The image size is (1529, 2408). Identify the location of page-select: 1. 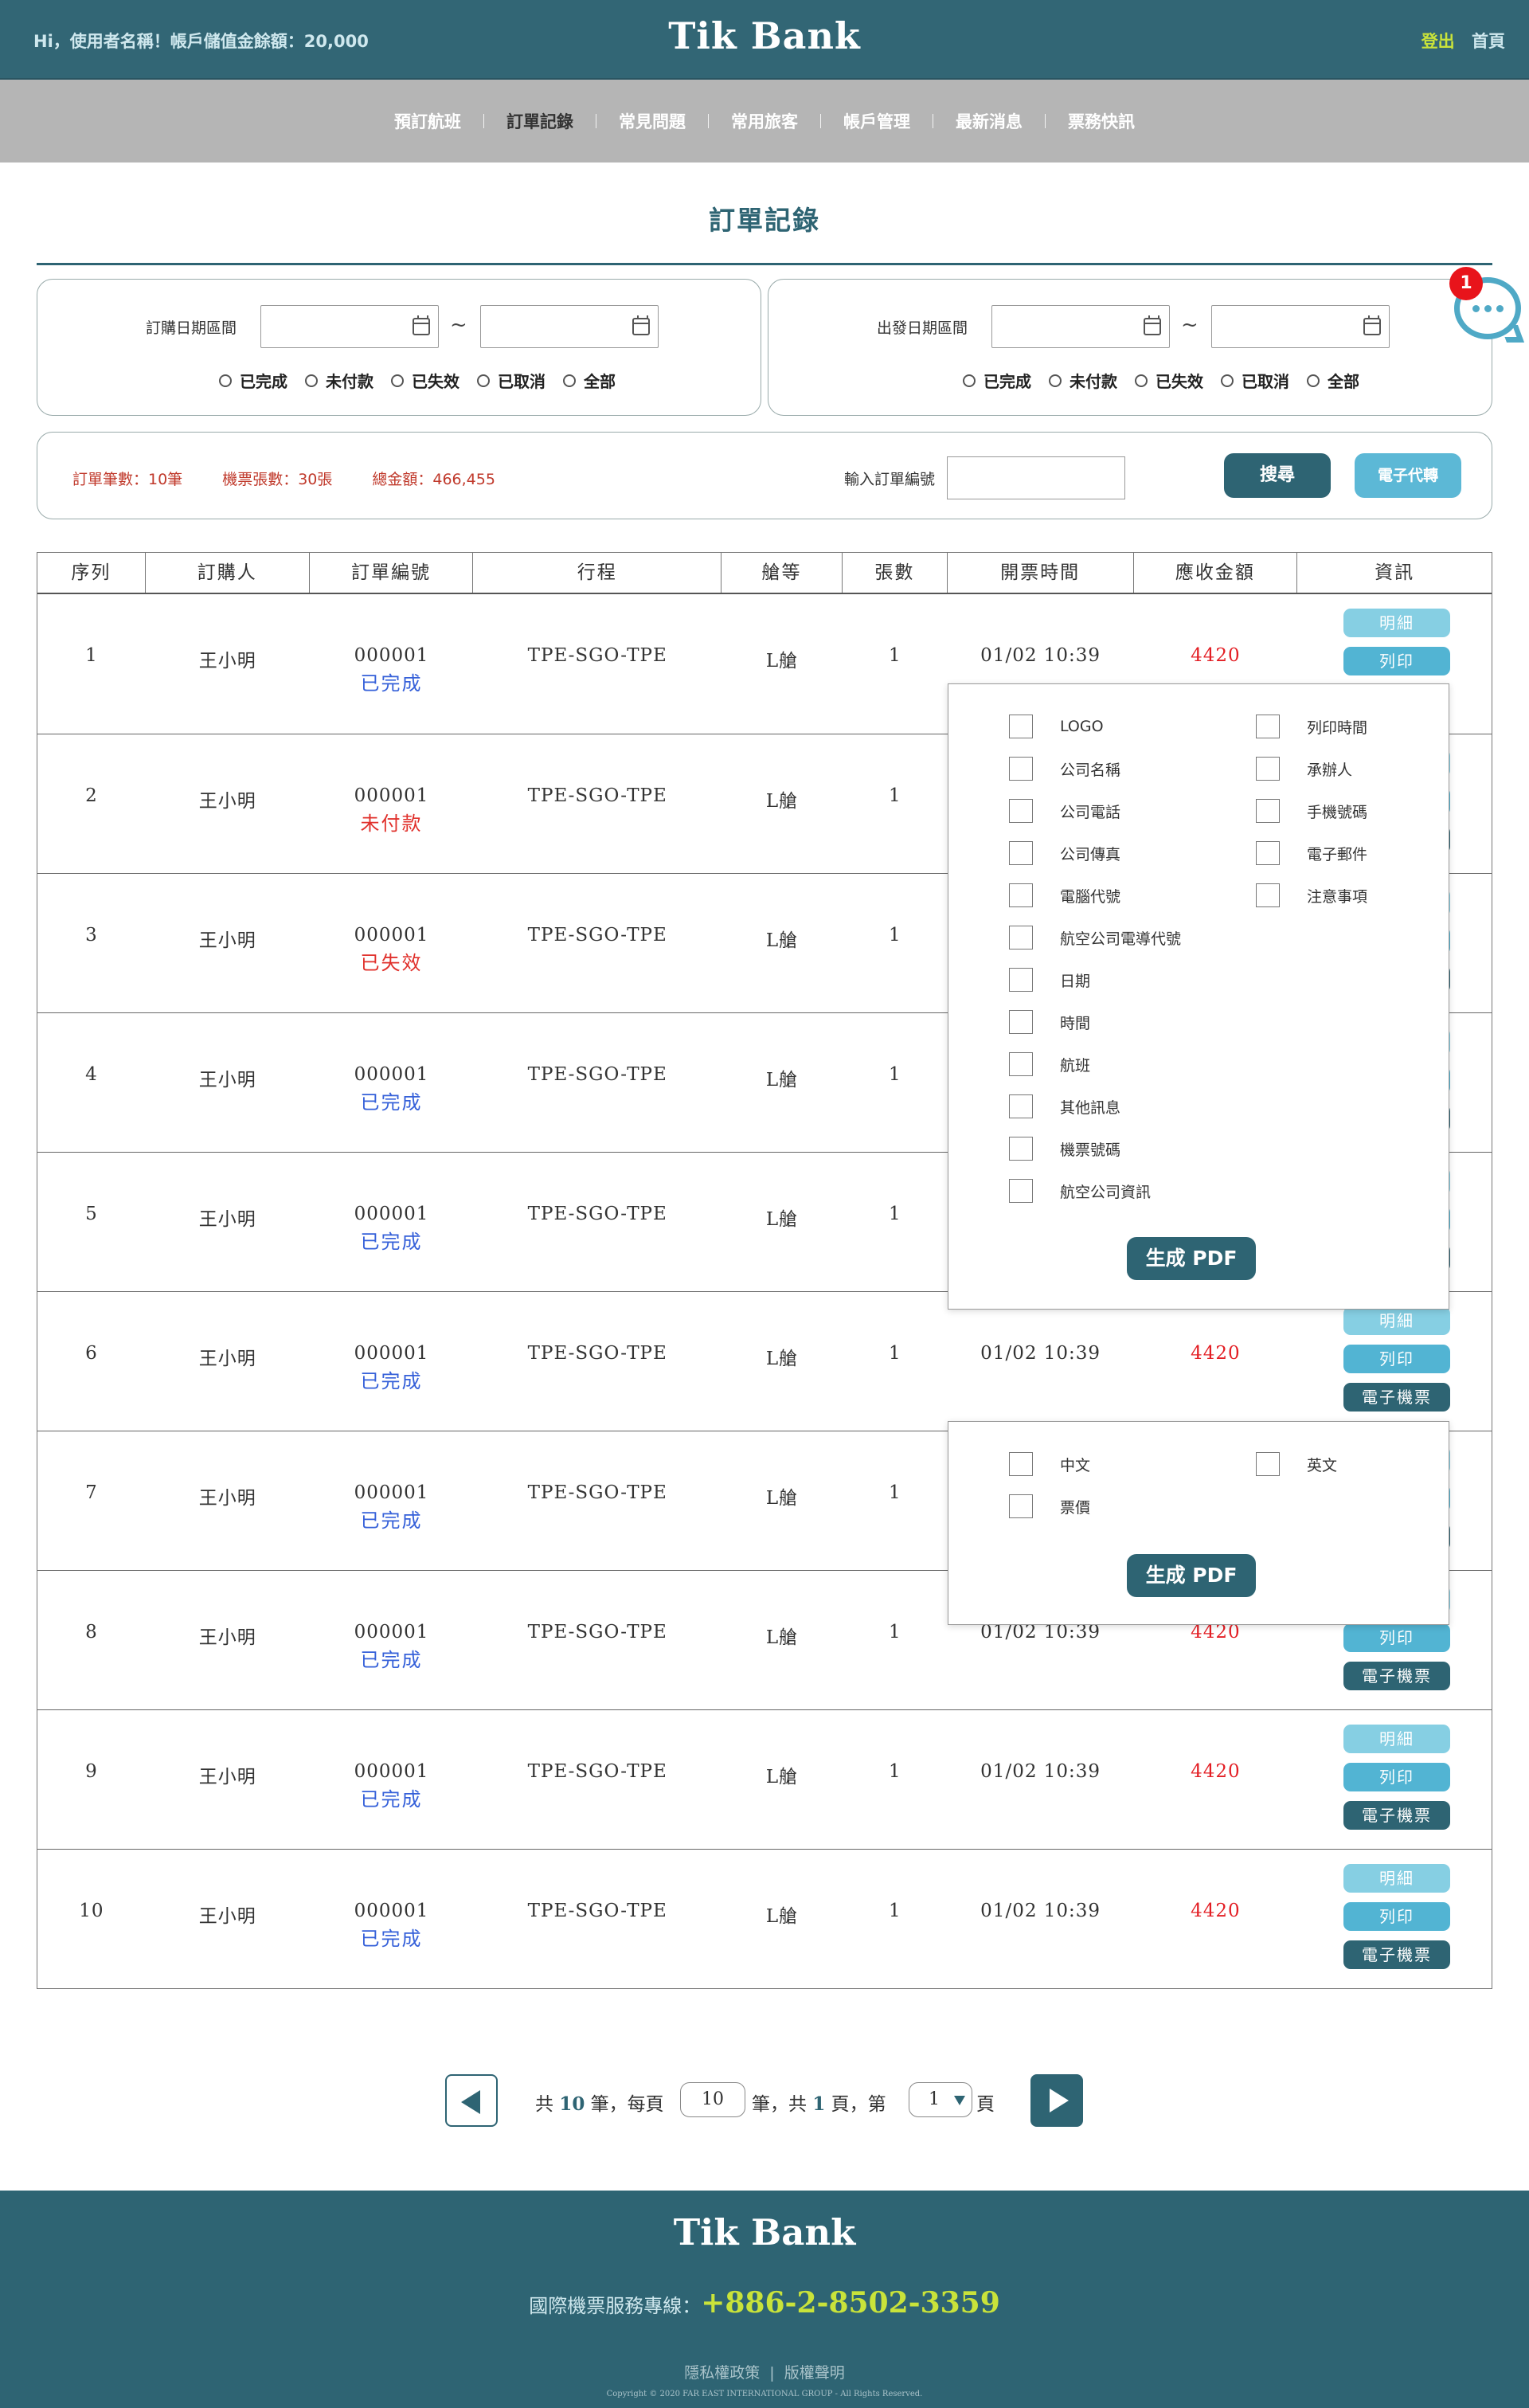
(940, 2100).